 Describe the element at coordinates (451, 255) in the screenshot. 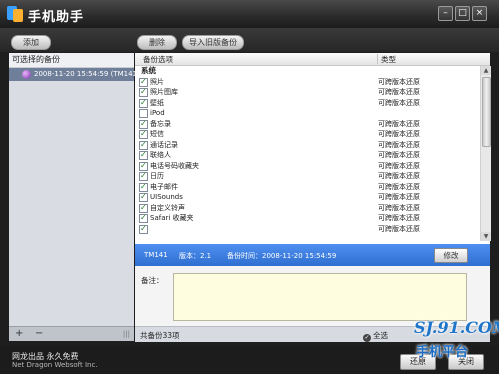

I see `edit-button: 修改` at that location.